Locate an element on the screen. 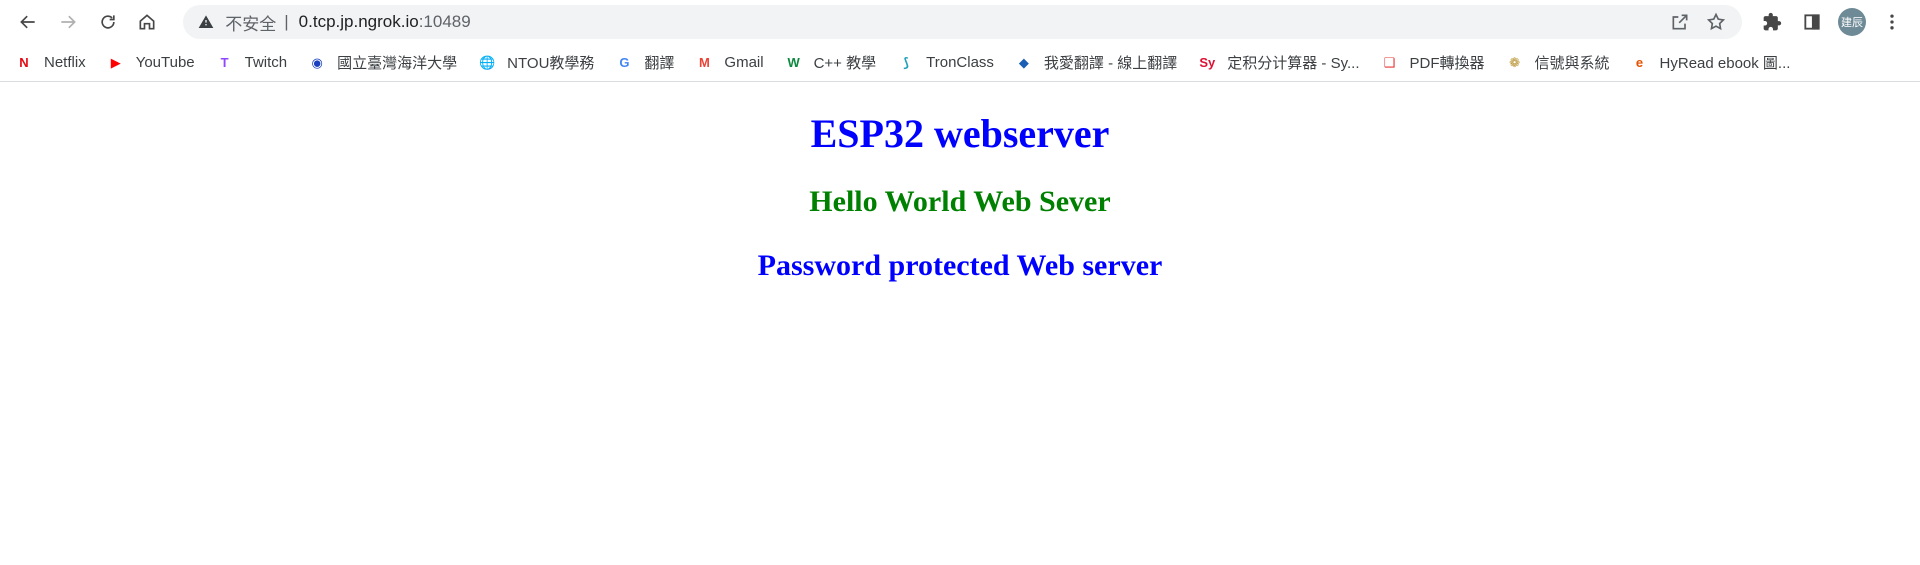 The width and height of the screenshot is (1920, 565). bookmark-favicon-icon: G is located at coordinates (624, 62).